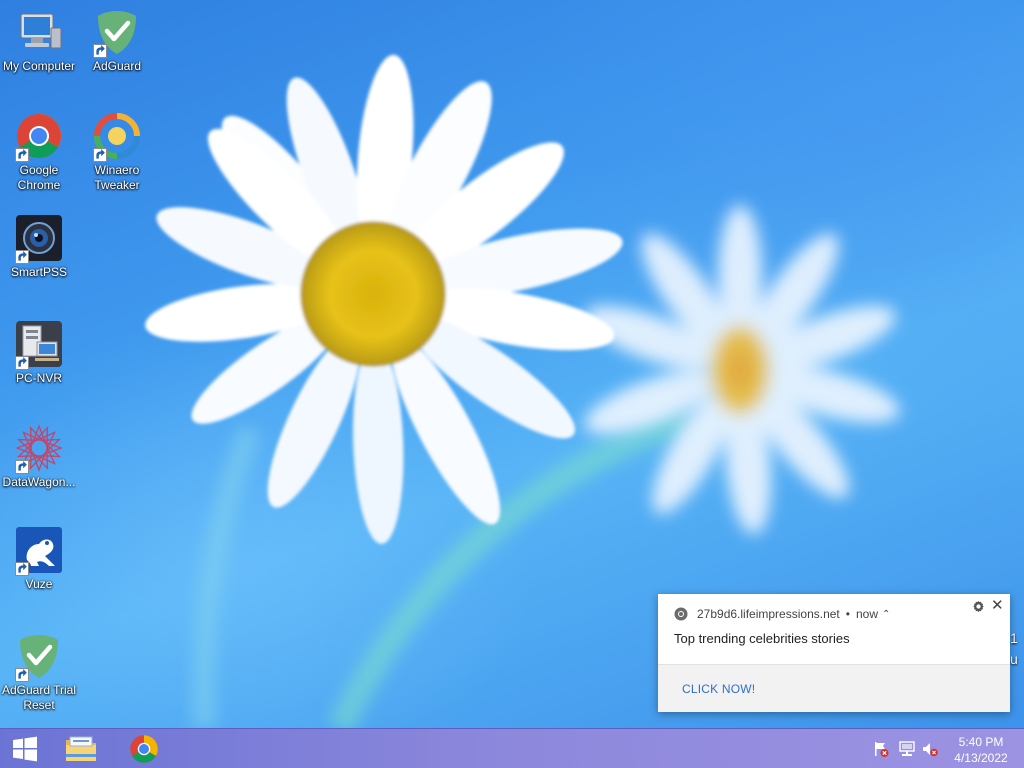  What do you see at coordinates (1014, 648) in the screenshot?
I see `clipped-window-text: 1 u` at bounding box center [1014, 648].